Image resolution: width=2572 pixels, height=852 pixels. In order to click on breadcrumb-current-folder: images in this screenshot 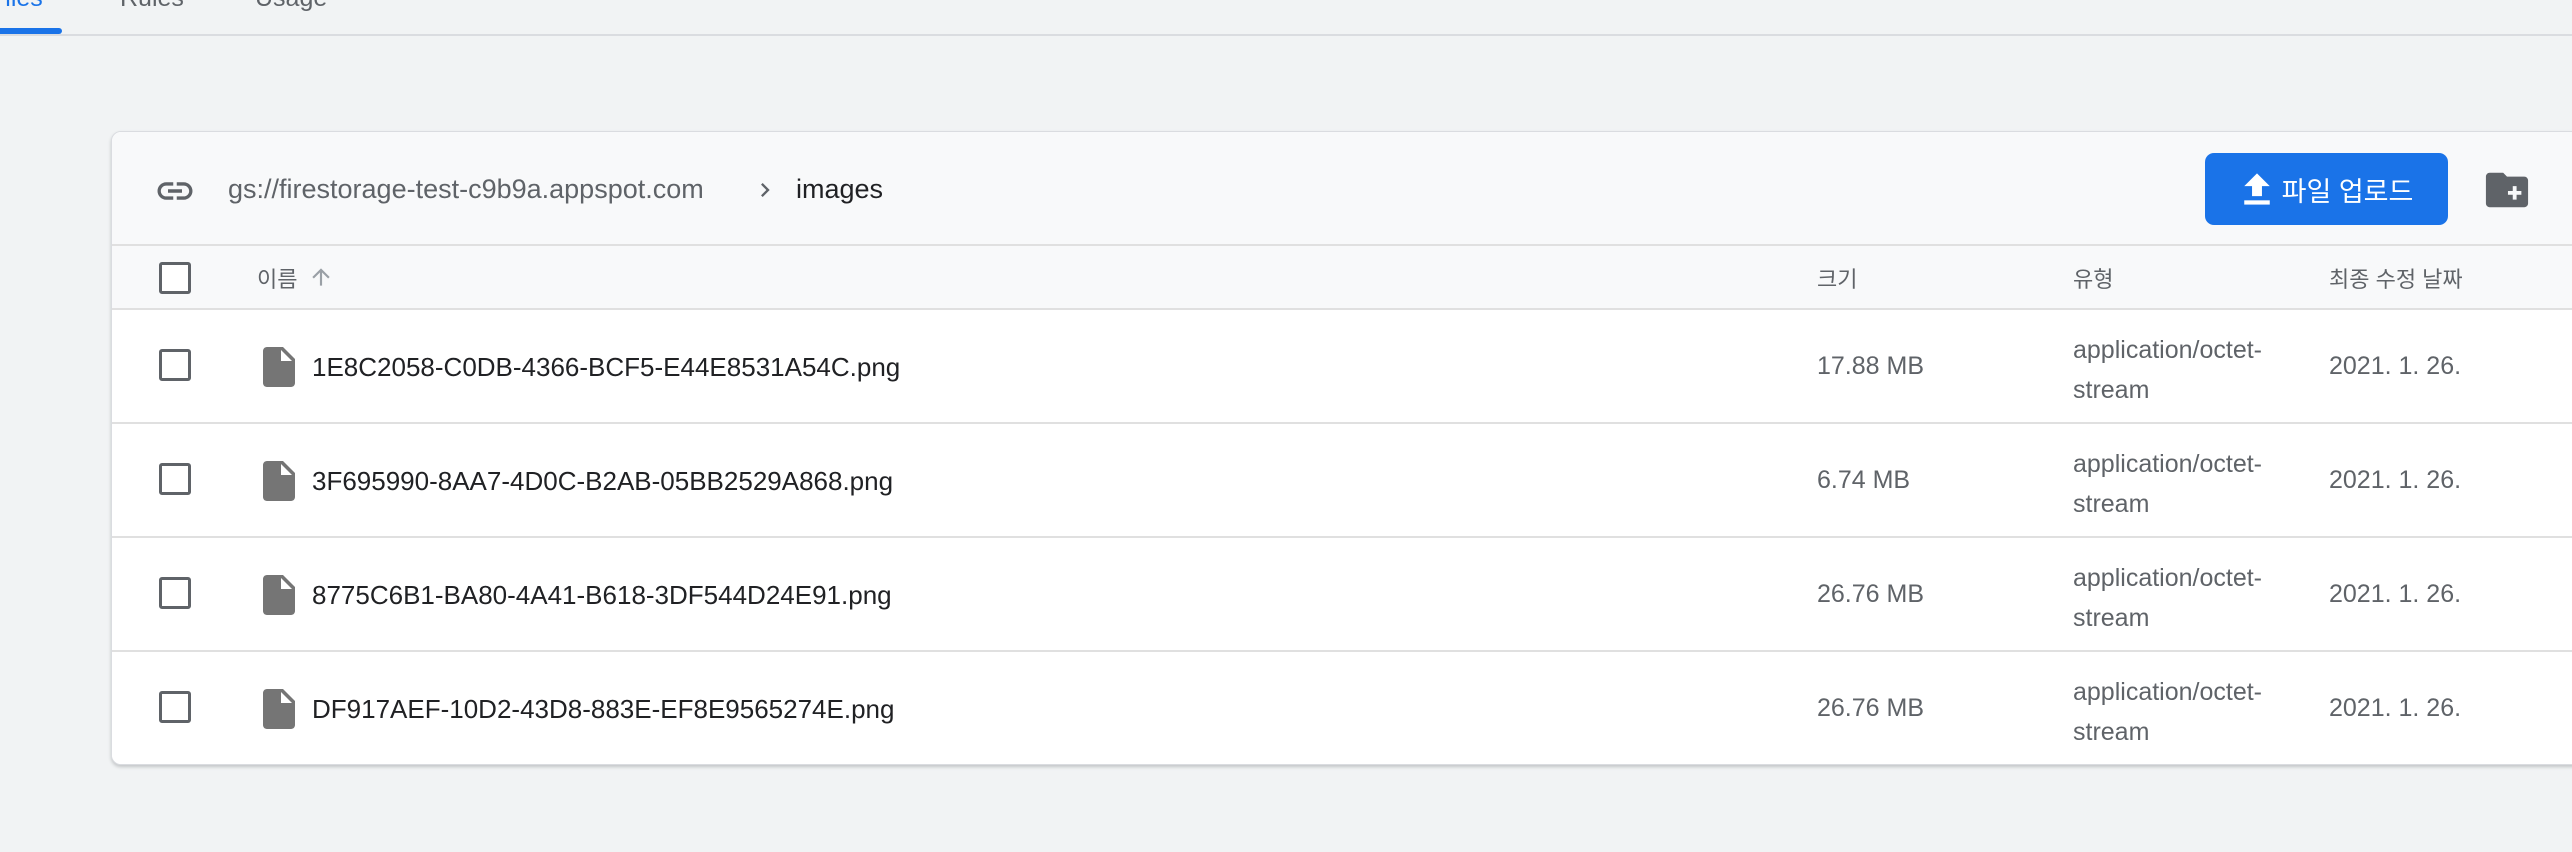, I will do `click(840, 189)`.